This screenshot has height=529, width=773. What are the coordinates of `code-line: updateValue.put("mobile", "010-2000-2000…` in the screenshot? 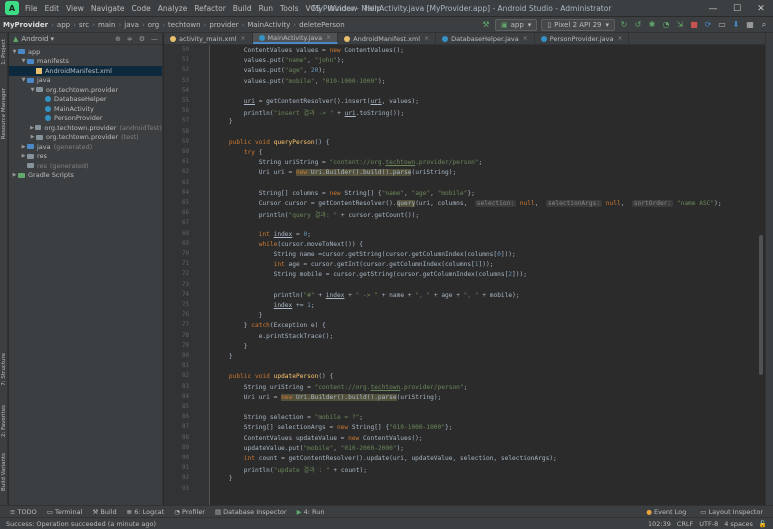 It's located at (309, 448).